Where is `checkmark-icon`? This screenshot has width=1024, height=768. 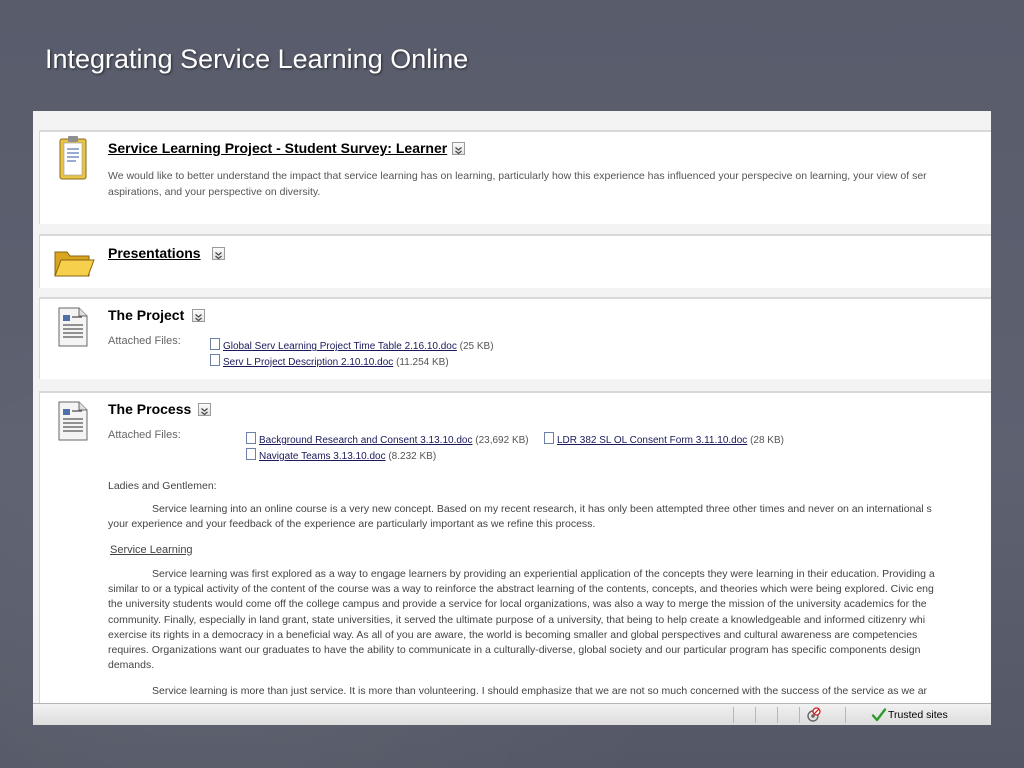
checkmark-icon is located at coordinates (879, 715).